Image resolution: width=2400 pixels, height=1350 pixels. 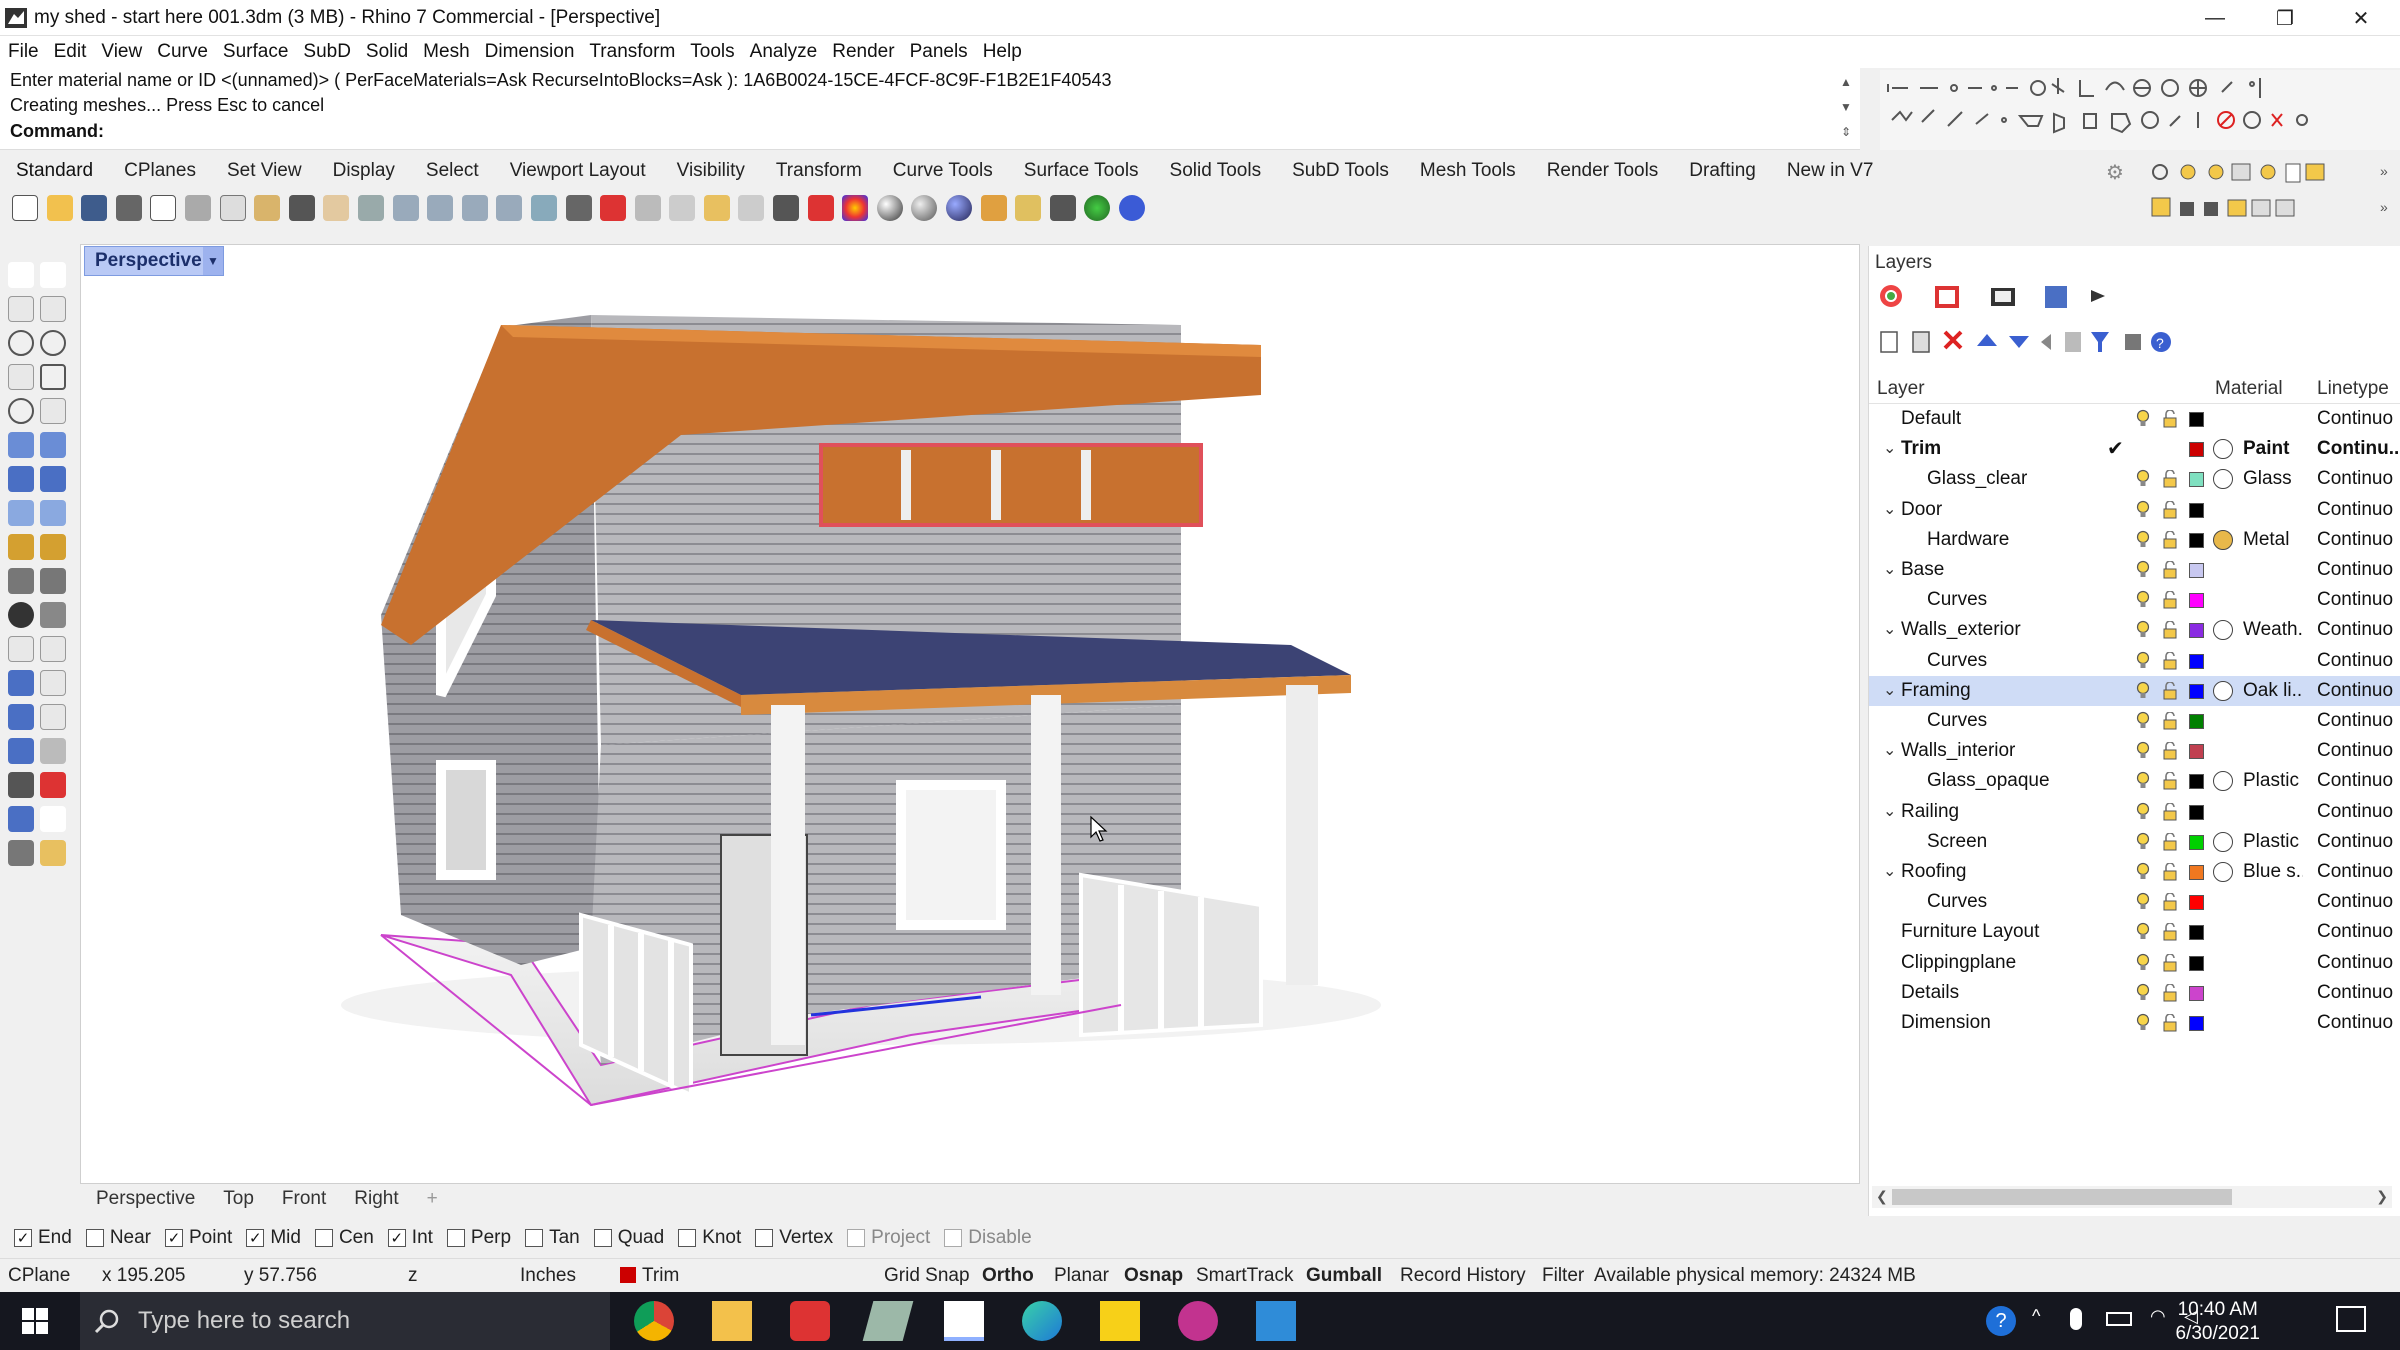 I want to click on box-icon, so click(x=21, y=479).